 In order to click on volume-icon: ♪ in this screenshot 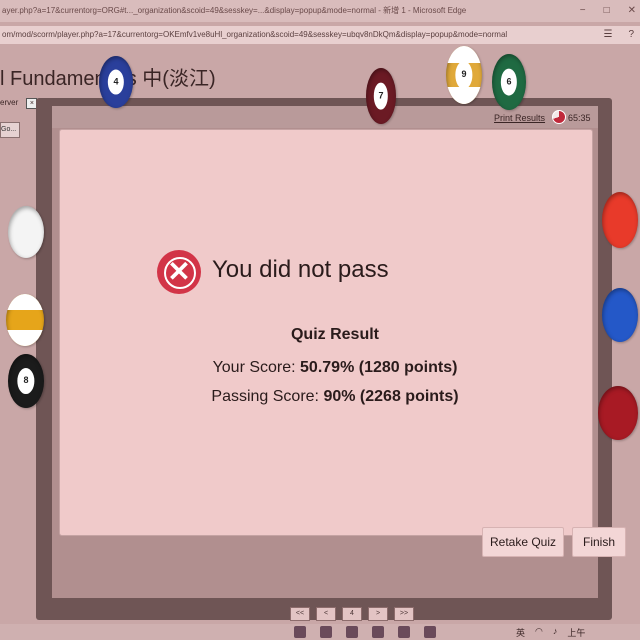, I will do `click(555, 632)`.